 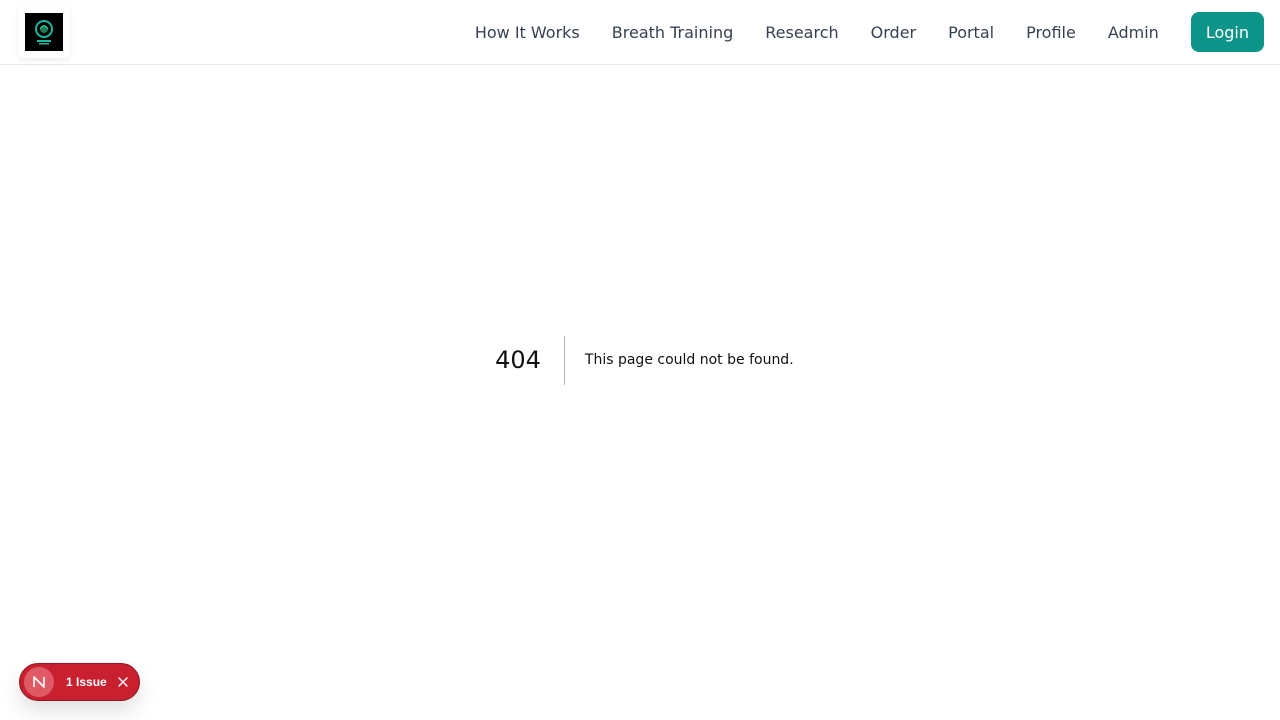 I want to click on issue-count-label: 1 Issue, so click(x=86, y=682).